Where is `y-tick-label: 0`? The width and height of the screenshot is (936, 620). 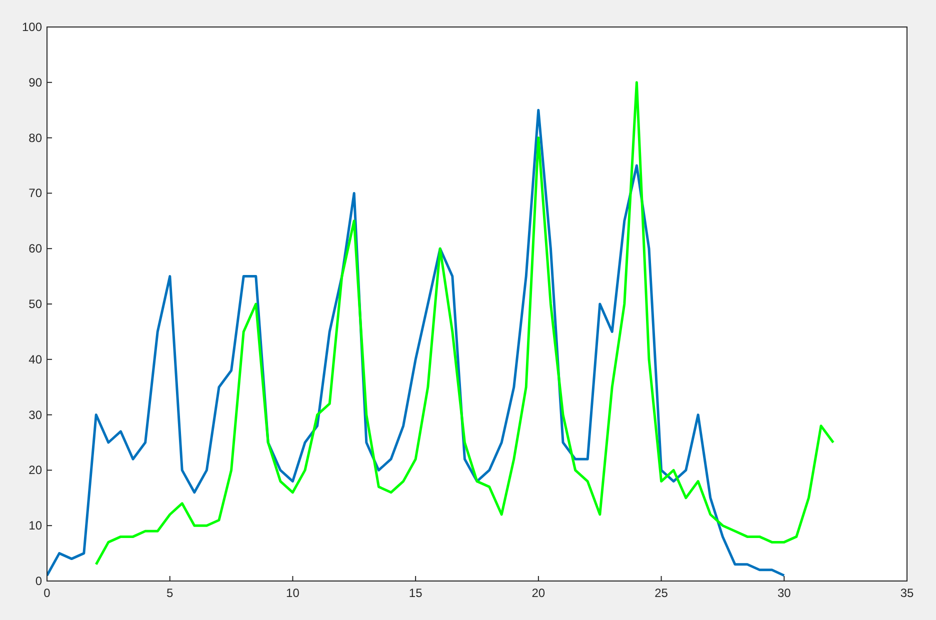
y-tick-label: 0 is located at coordinates (38, 581).